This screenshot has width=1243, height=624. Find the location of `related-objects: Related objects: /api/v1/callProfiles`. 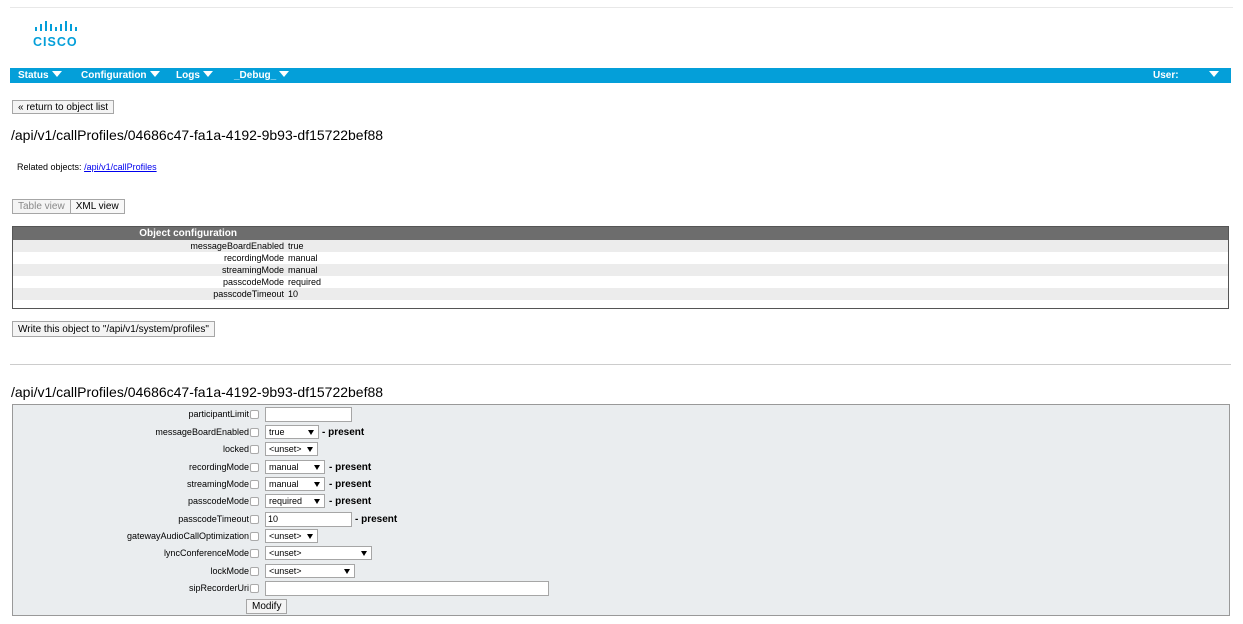

related-objects: Related objects: /api/v1/callProfiles is located at coordinates (87, 167).